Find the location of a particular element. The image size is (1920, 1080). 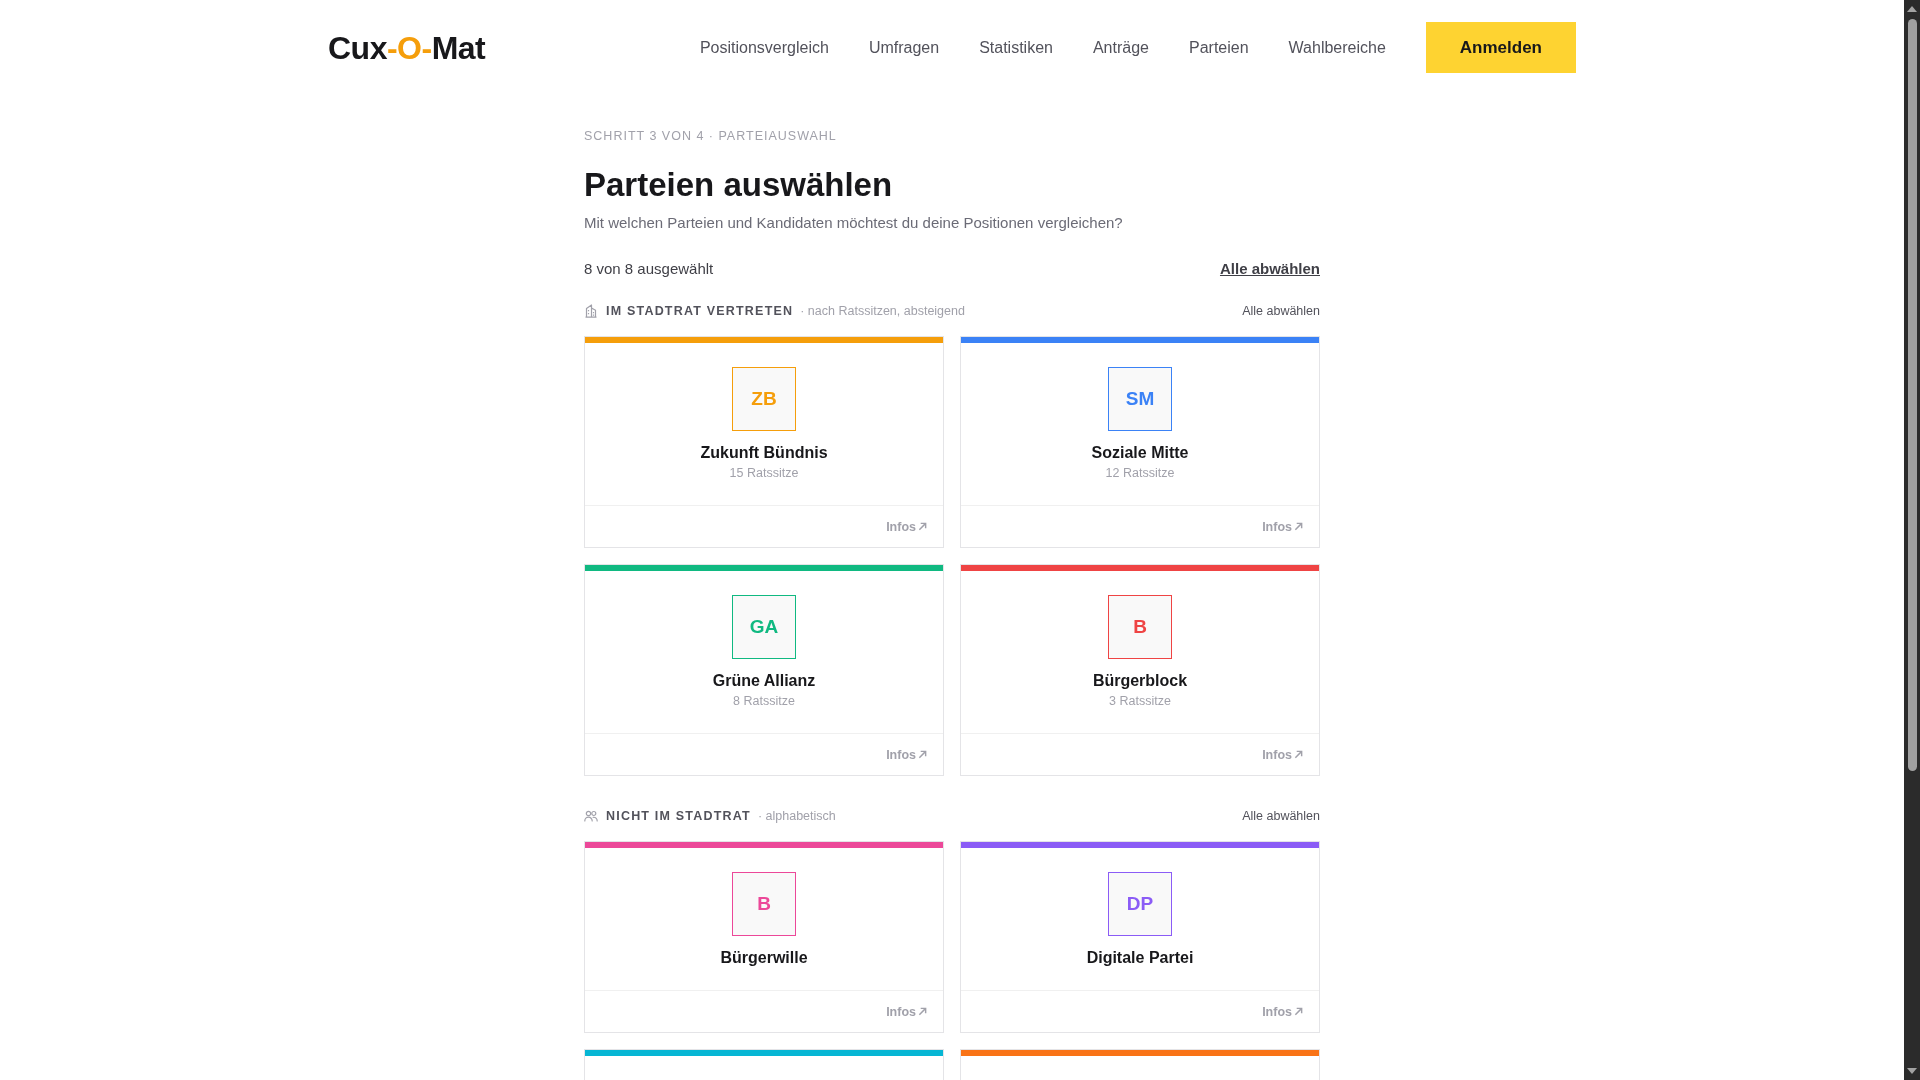

group-title: NICHT IM STADTRAT is located at coordinates (678, 816).